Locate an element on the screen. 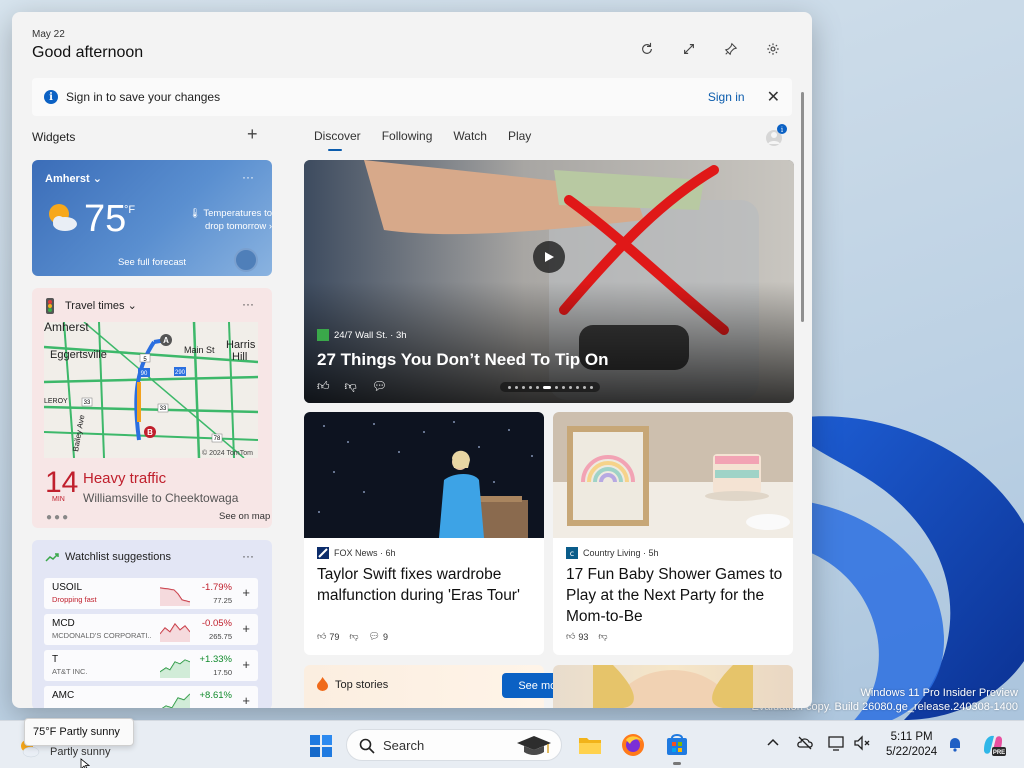 The image size is (1024, 768). map-marker-b: B is located at coordinates (150, 432).